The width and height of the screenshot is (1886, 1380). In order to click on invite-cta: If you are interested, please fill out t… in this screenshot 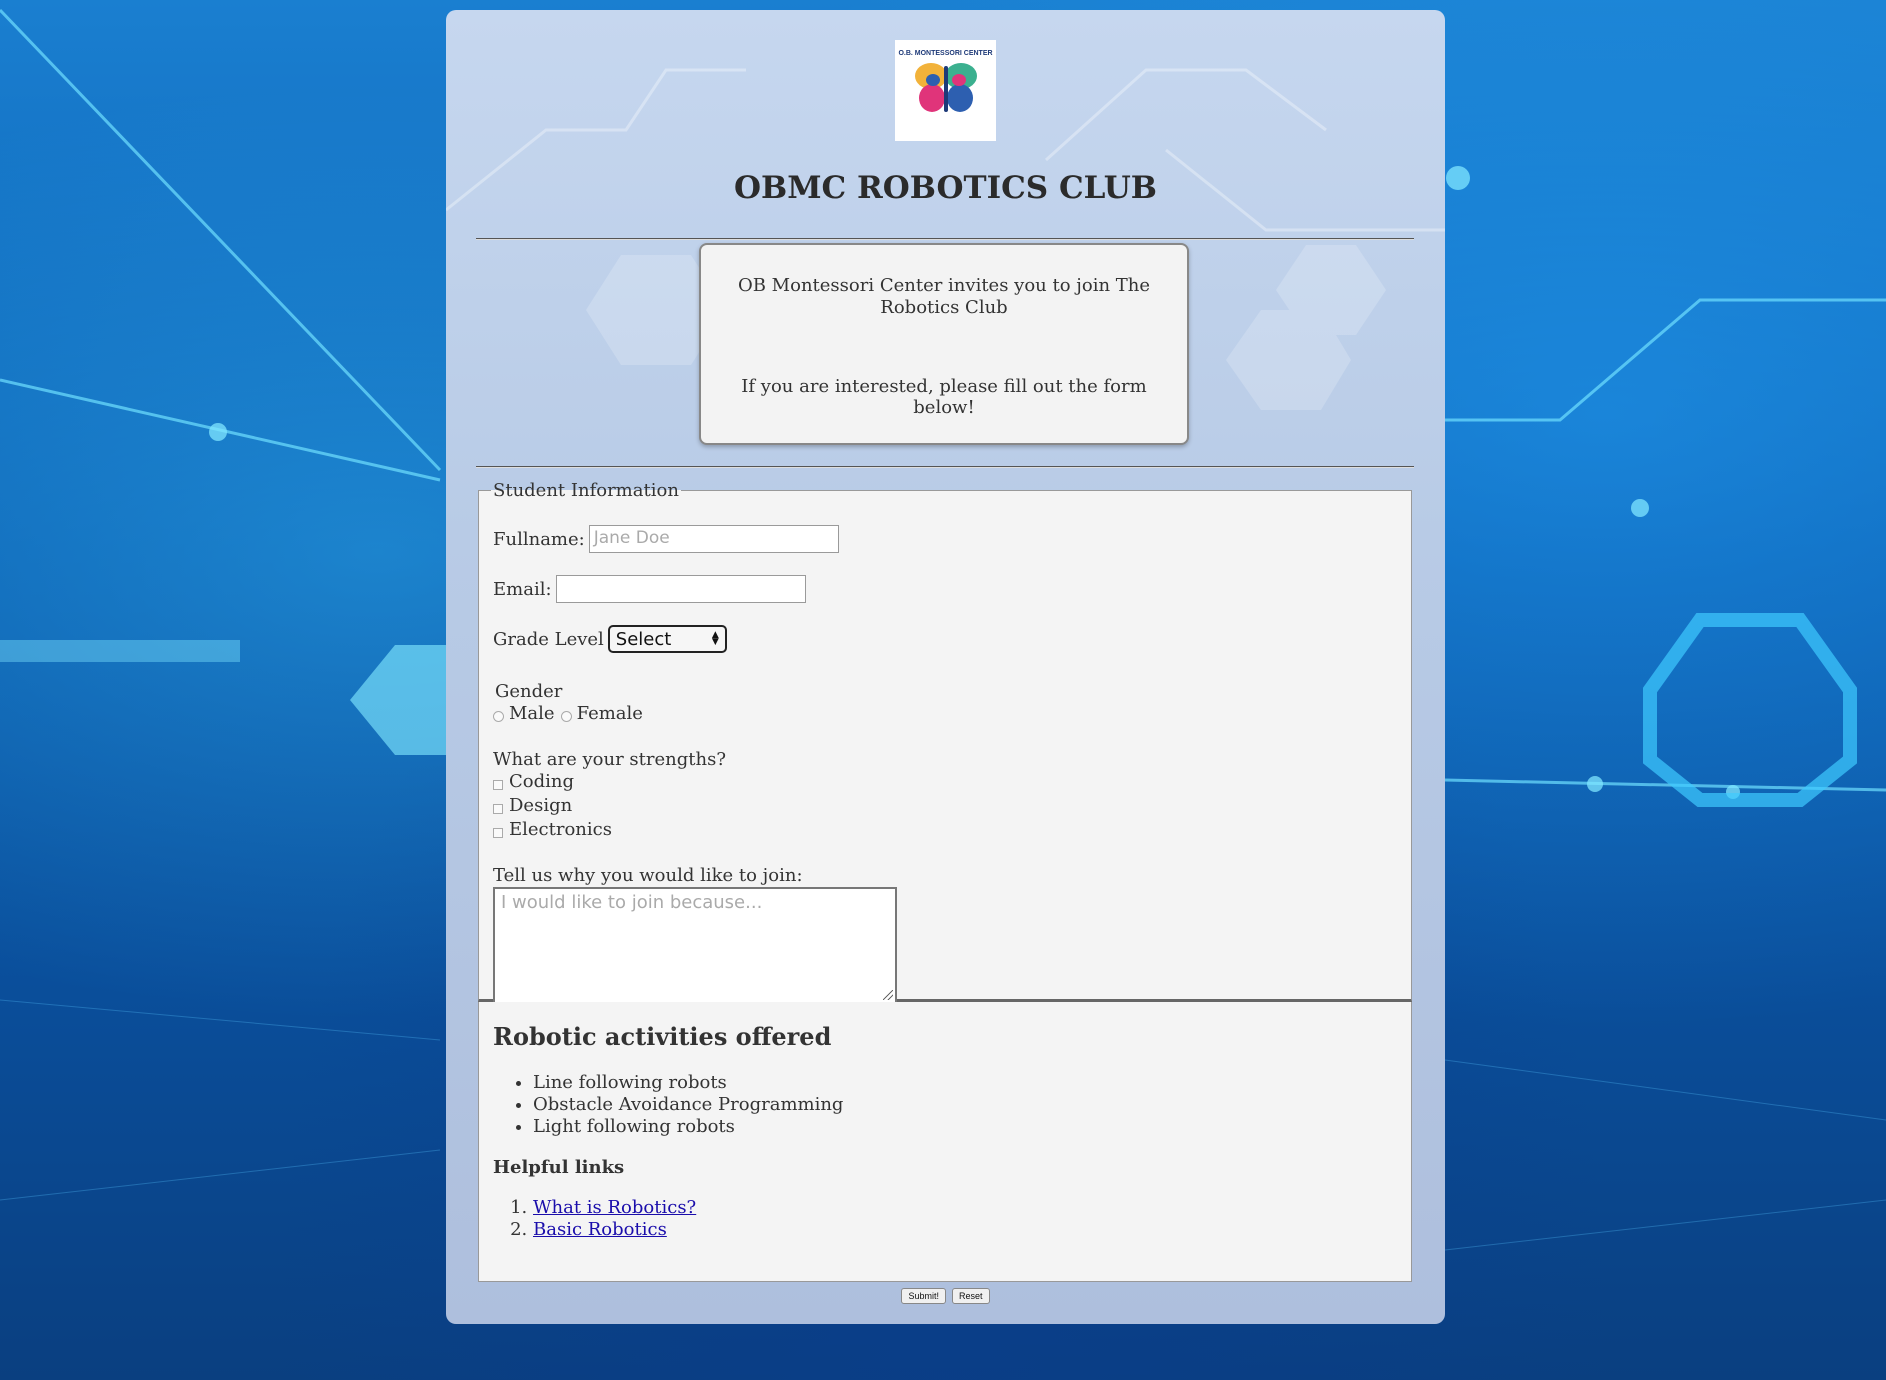, I will do `click(944, 397)`.